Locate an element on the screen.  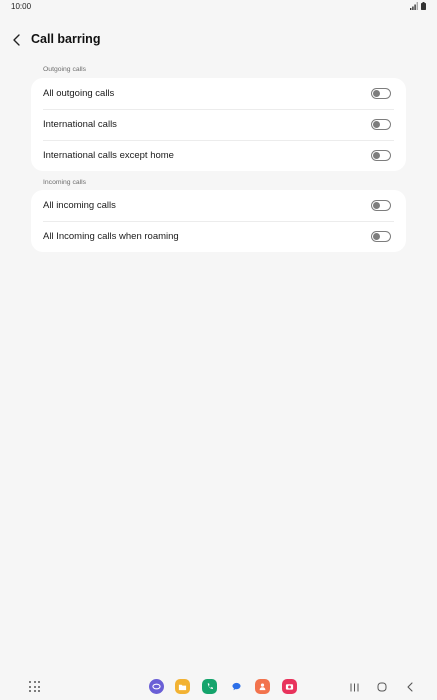
recents-icon is located at coordinates (354, 687).